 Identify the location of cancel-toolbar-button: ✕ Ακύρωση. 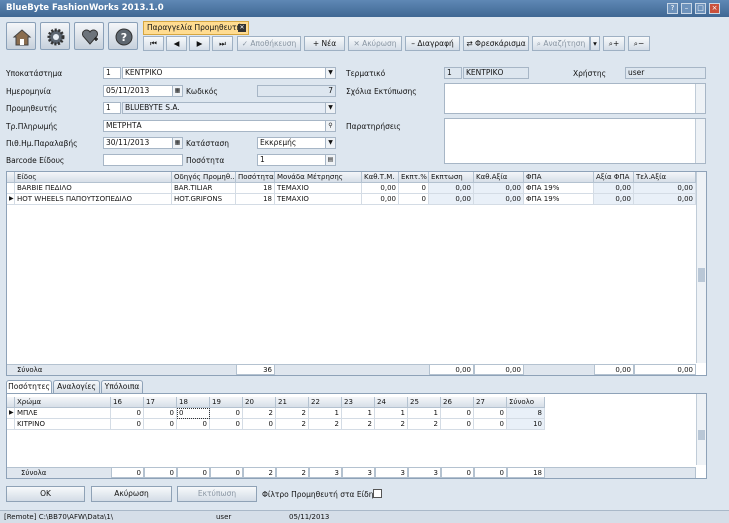
(375, 43).